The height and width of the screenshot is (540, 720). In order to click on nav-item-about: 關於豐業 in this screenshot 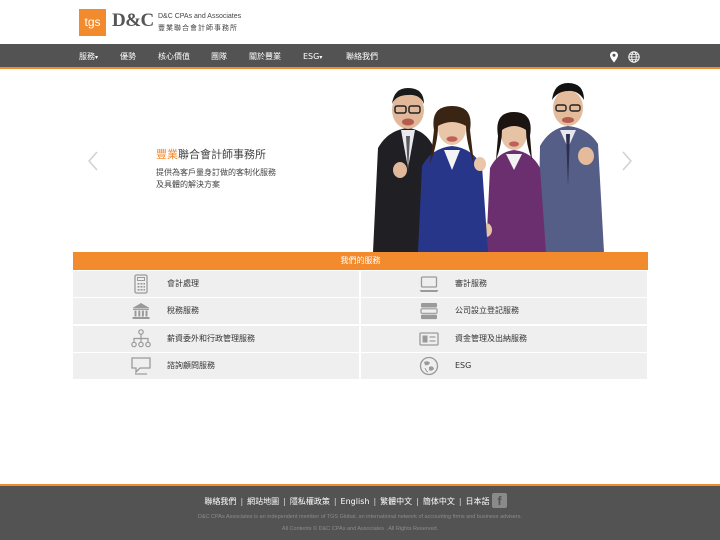, I will do `click(265, 56)`.